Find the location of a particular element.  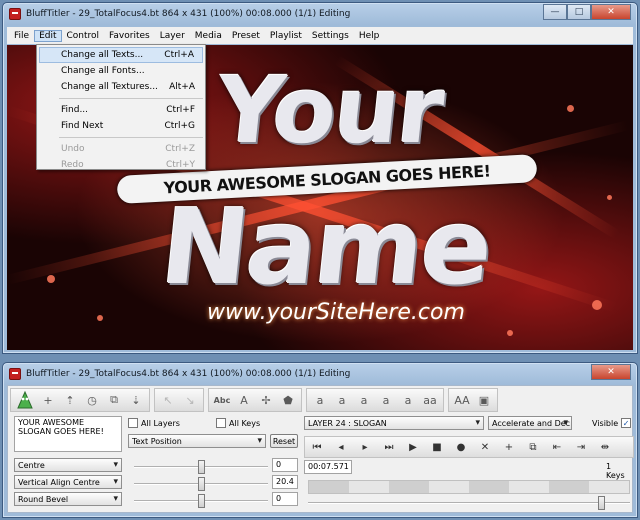

property-select: Text Position is located at coordinates (197, 441).